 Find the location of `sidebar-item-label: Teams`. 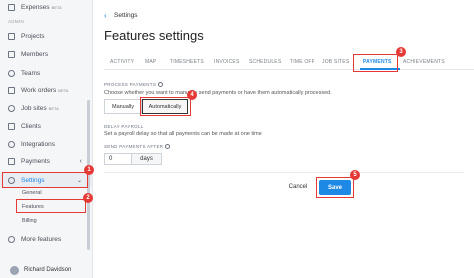

sidebar-item-label: Teams is located at coordinates (31, 73).